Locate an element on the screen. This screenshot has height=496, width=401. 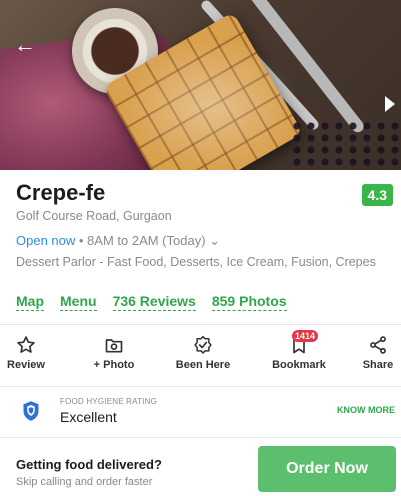
been-here-label: Been Here is located at coordinates (203, 365).